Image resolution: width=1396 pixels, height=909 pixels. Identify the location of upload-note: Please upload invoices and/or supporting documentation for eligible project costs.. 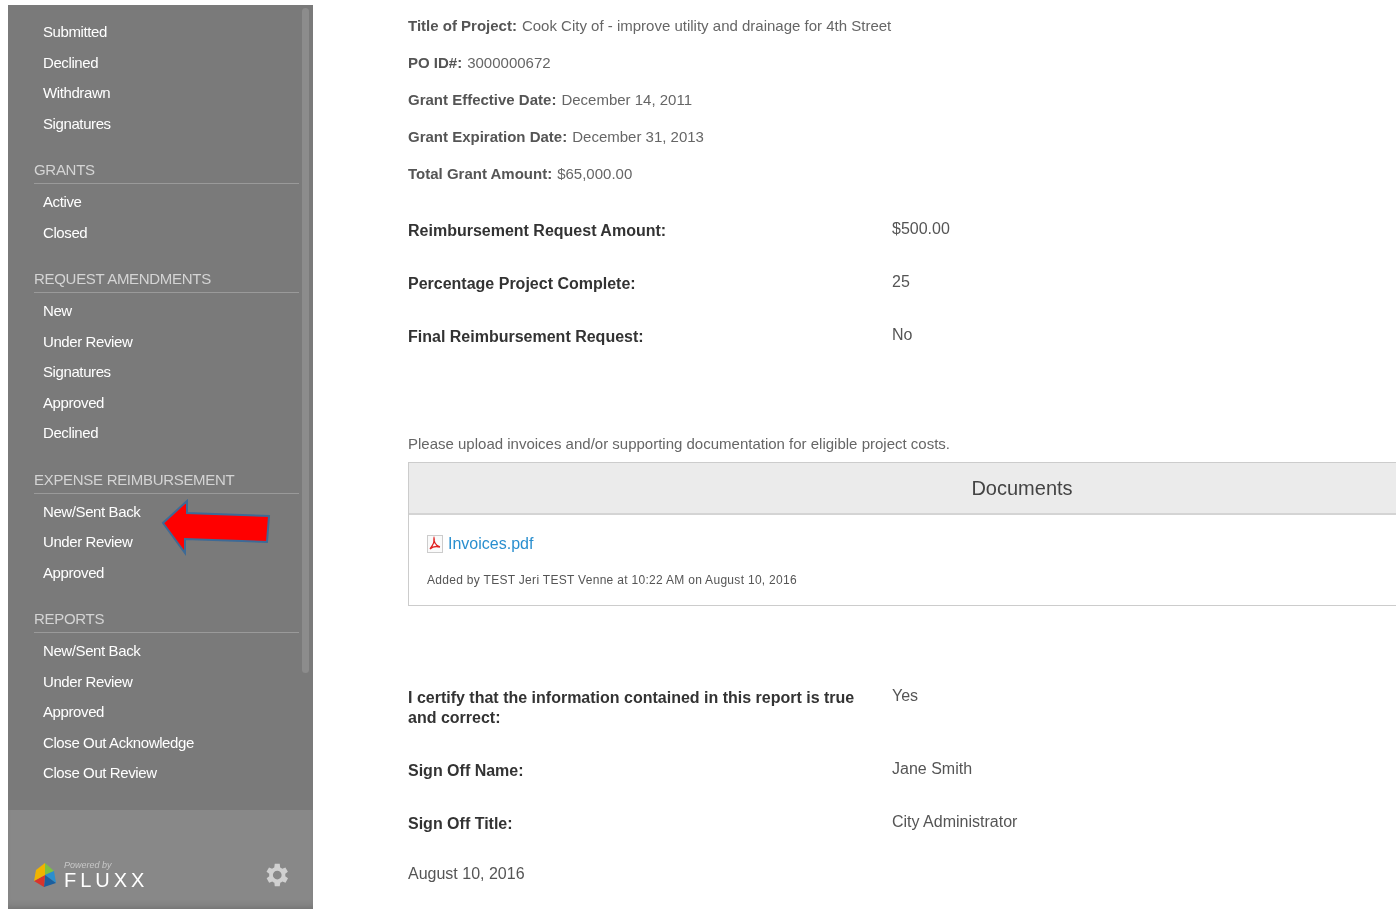
(679, 443).